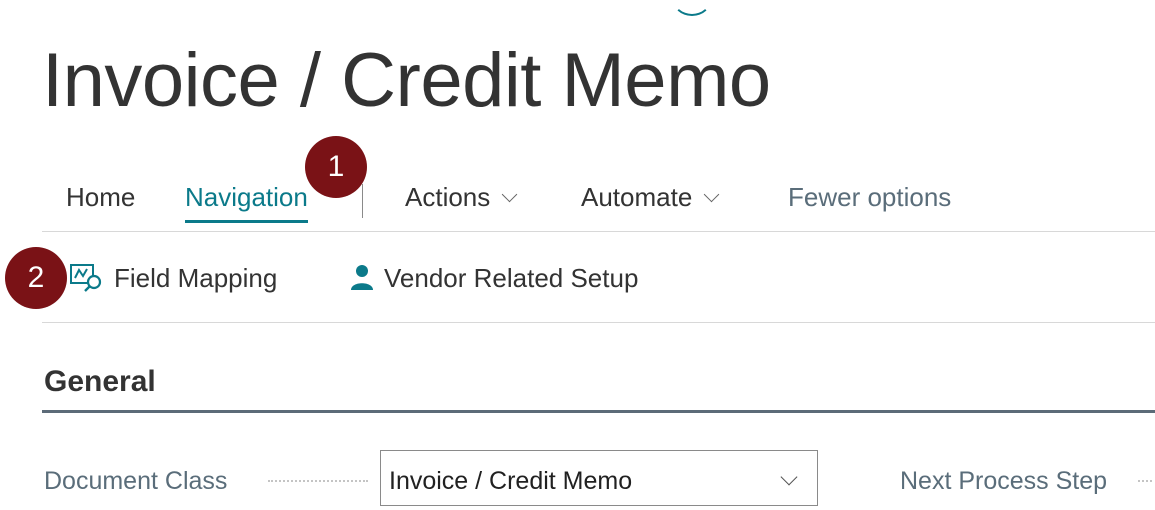  What do you see at coordinates (598, 411) in the screenshot?
I see `section-underline` at bounding box center [598, 411].